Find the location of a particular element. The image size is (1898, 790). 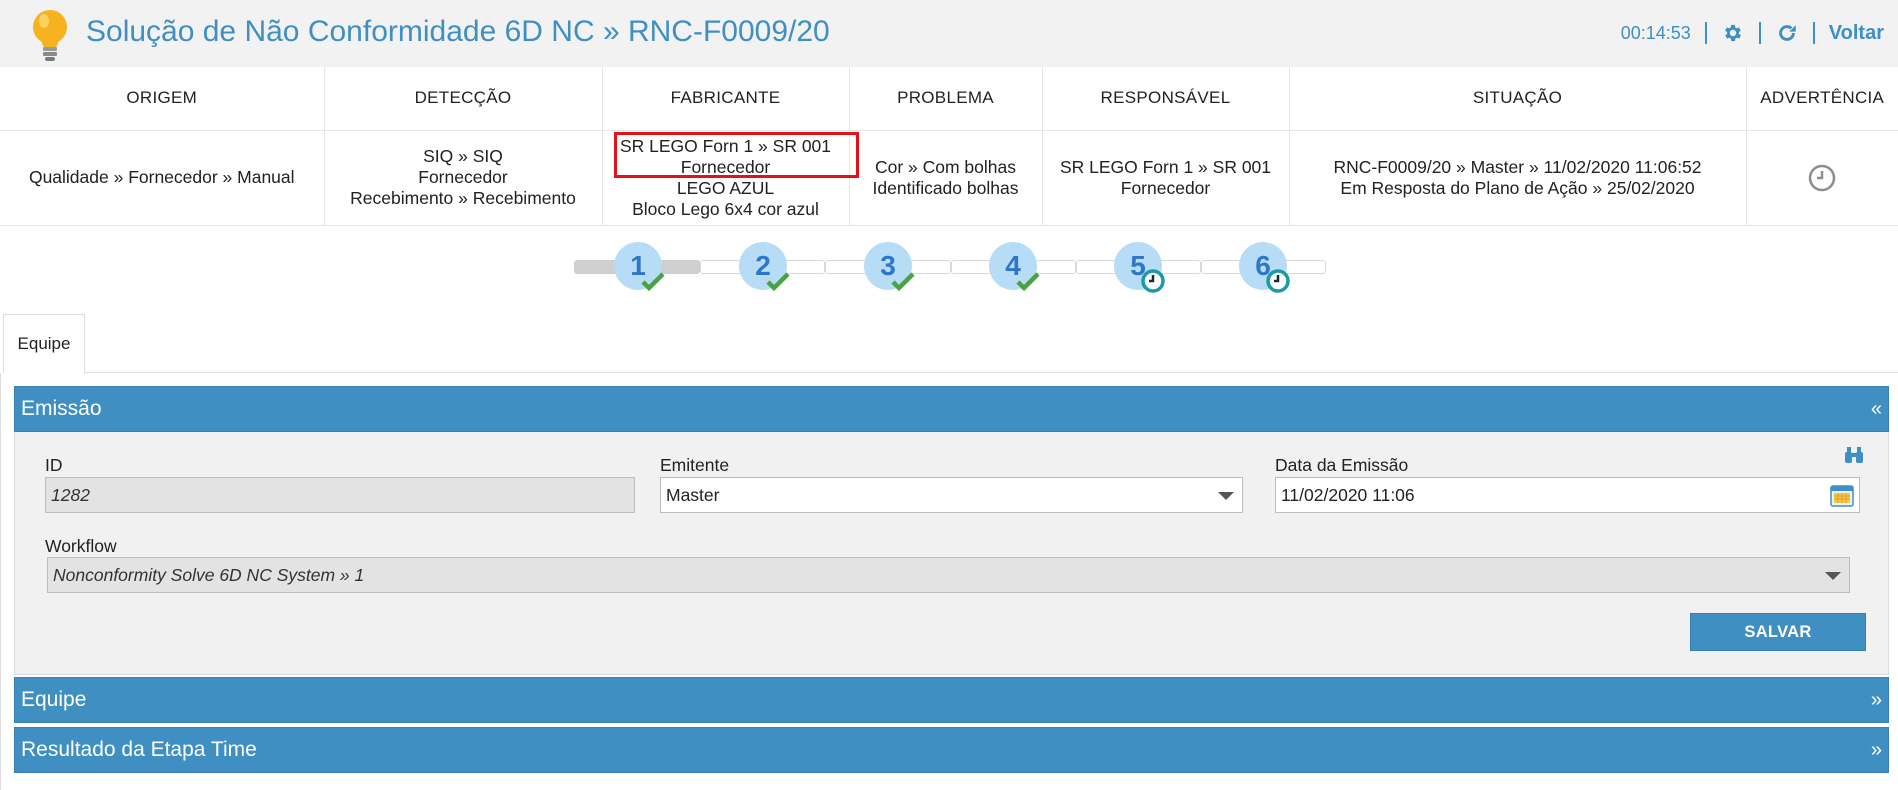

tab-equipe: Equipe is located at coordinates (44, 343).